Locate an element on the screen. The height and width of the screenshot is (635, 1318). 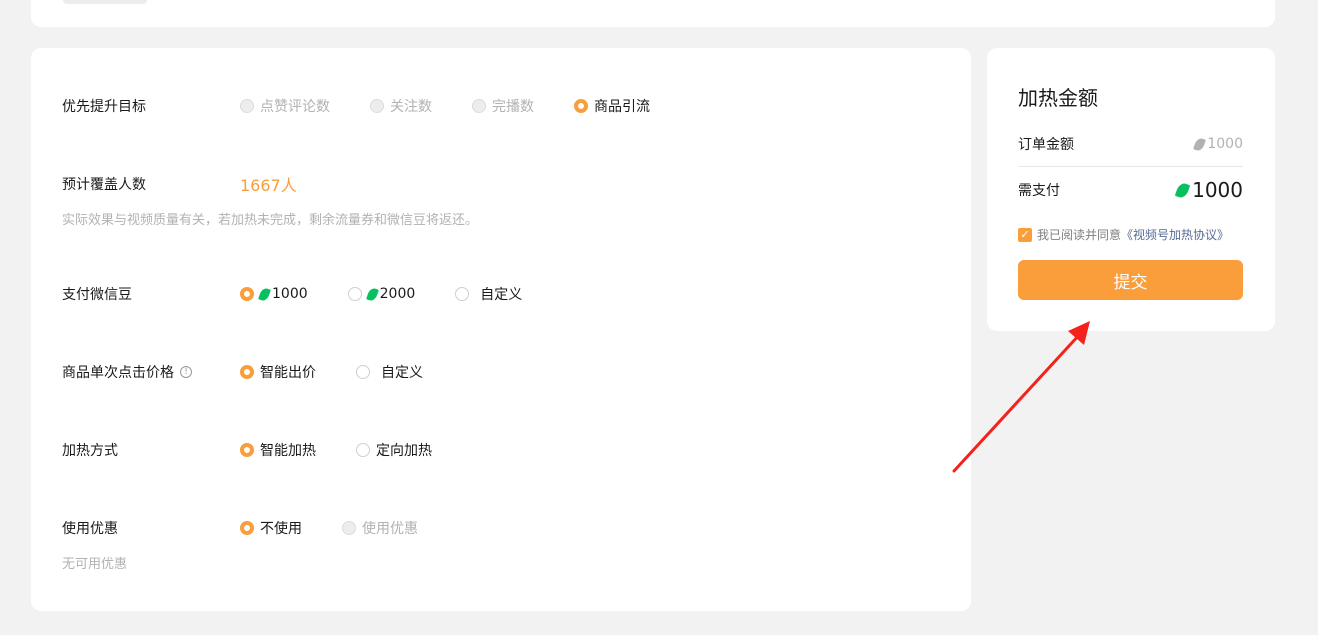
option-label: 不使用 is located at coordinates (281, 529).